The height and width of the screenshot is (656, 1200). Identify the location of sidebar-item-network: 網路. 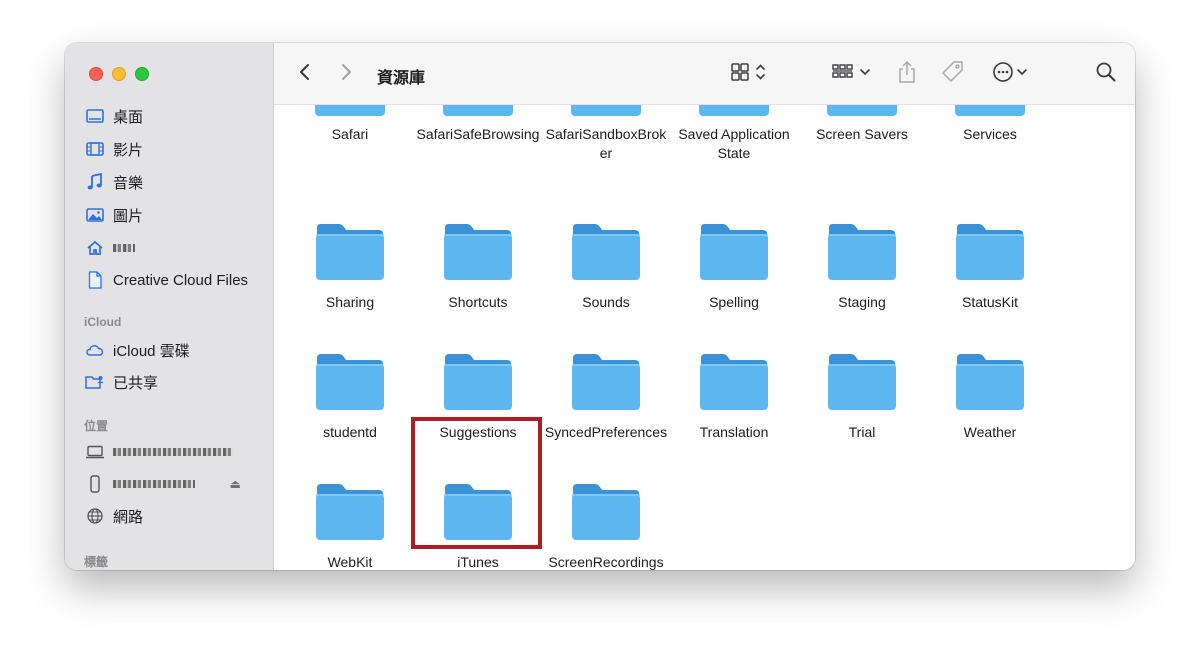
(175, 516).